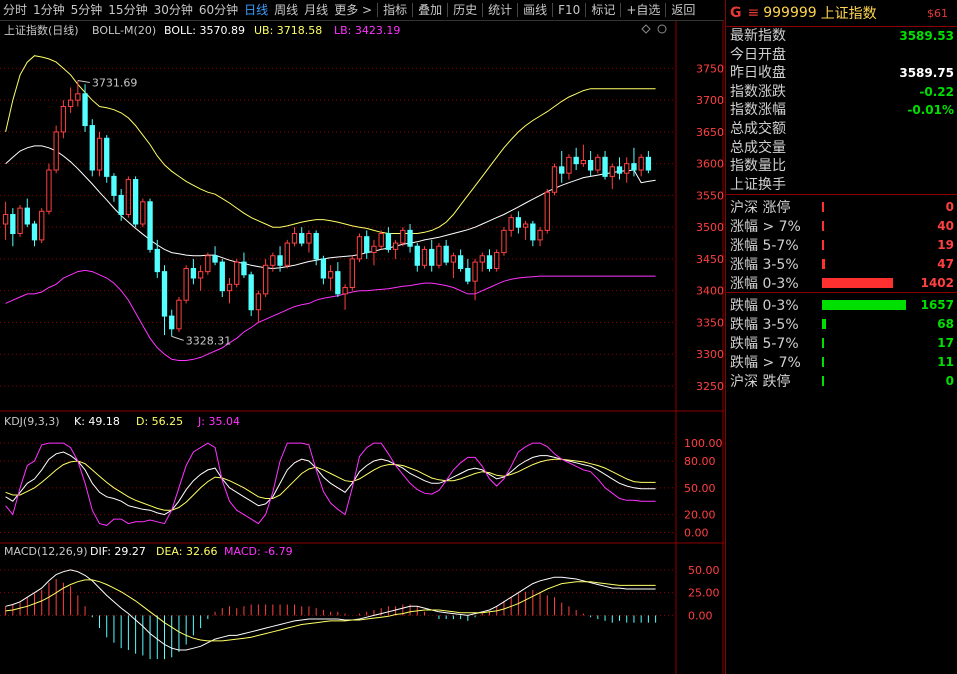 This screenshot has height=674, width=957. Describe the element at coordinates (127, 10) in the screenshot. I see `period-tab-3: 15分钟` at that location.